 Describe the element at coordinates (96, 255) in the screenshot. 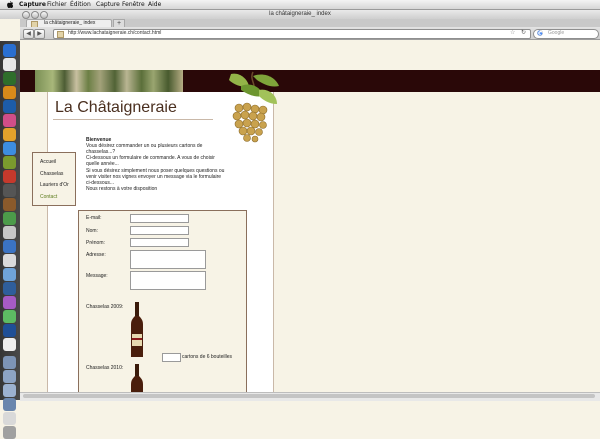

I see `adresse-label: Adresse:` at that location.